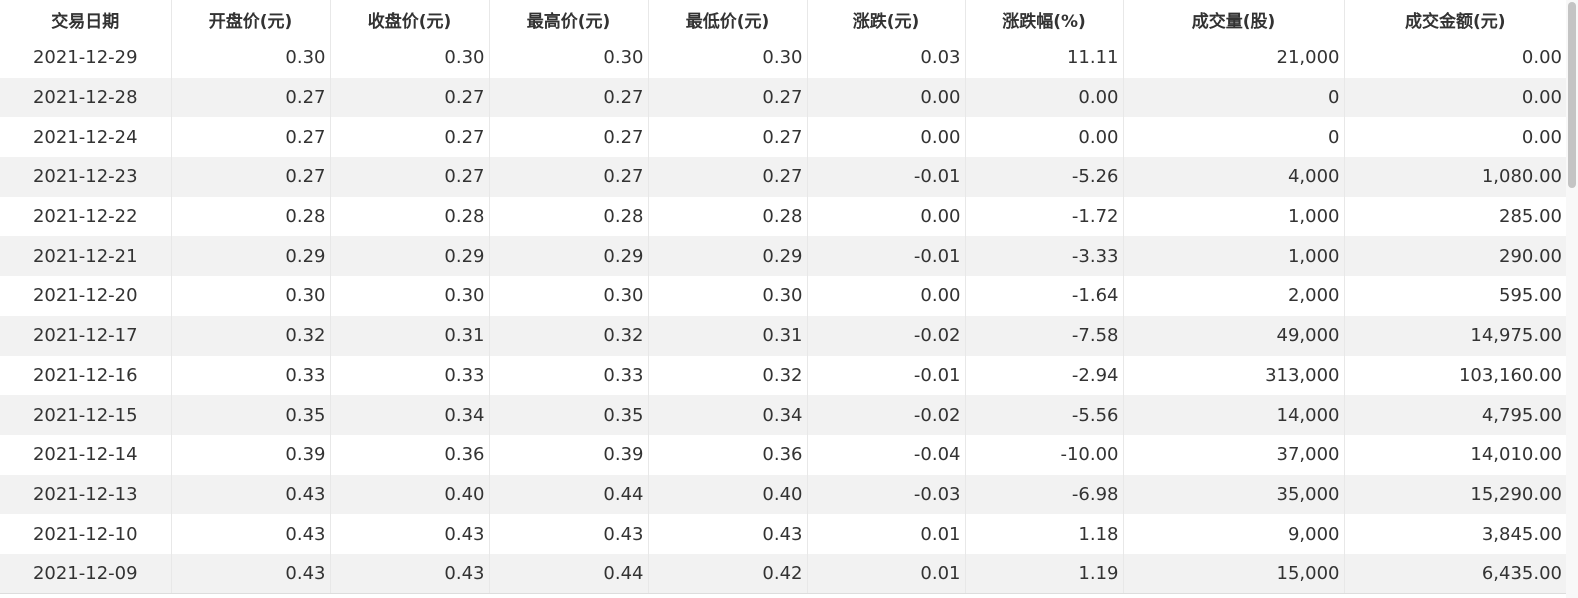  Describe the element at coordinates (728, 137) in the screenshot. I see `cell-low-price: 0.27` at that location.